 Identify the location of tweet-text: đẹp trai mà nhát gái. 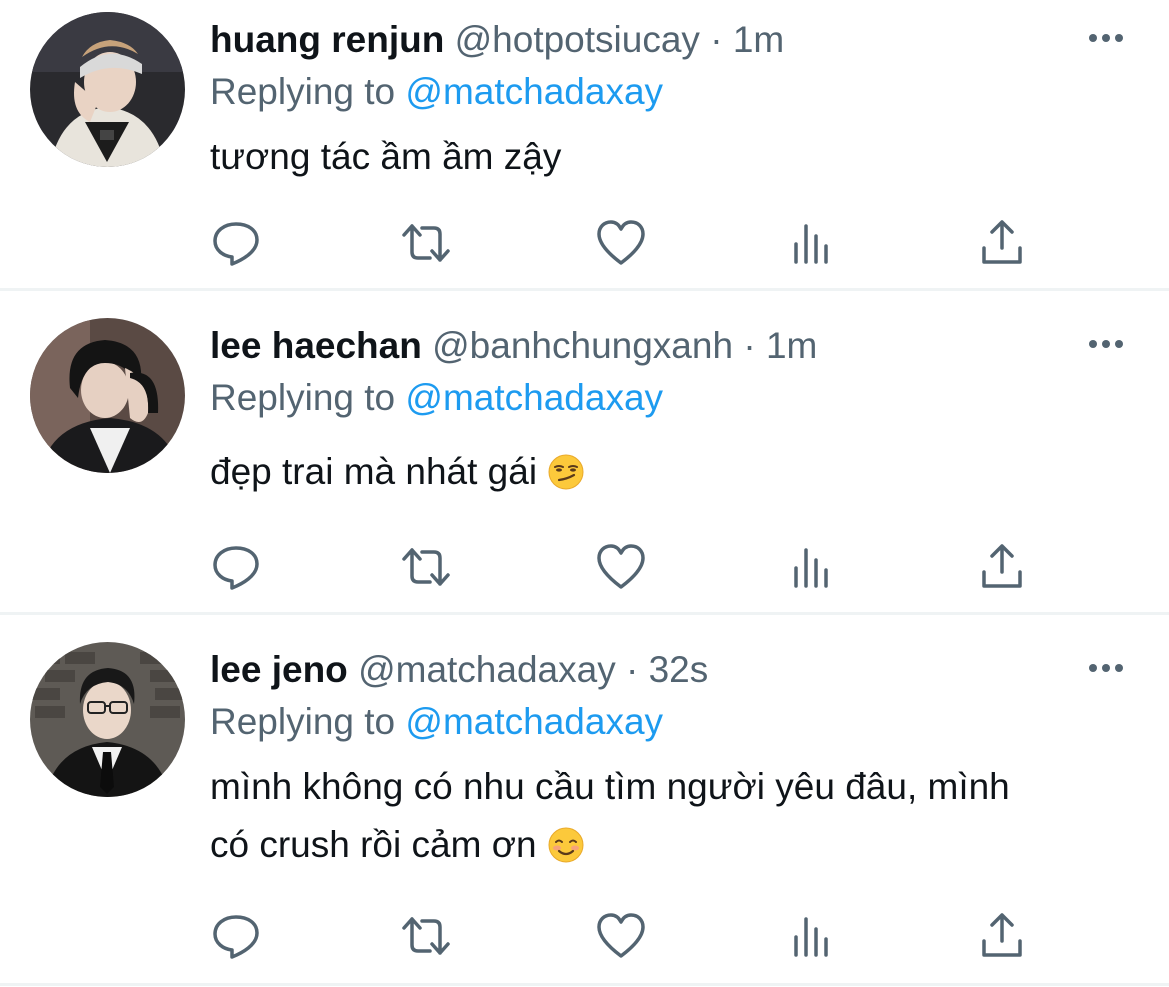
(670, 472).